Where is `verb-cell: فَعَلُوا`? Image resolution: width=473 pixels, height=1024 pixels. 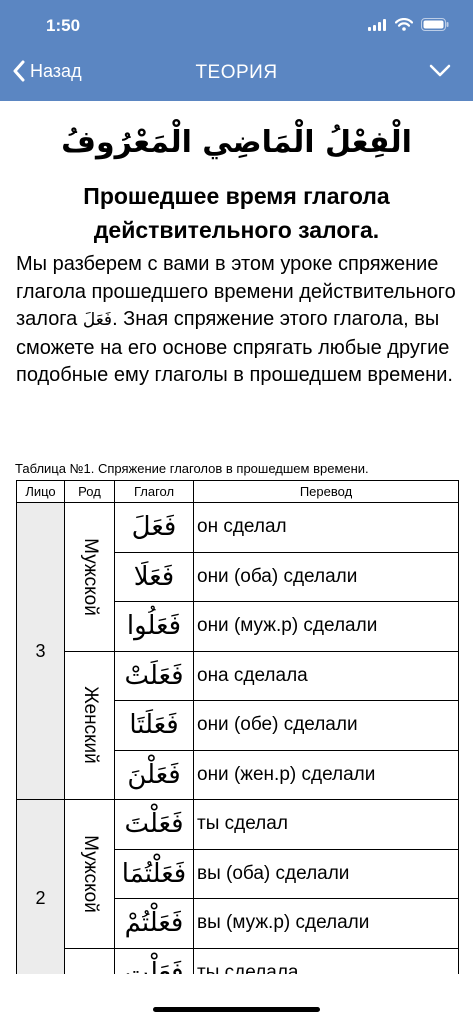 verb-cell: فَعَلُوا is located at coordinates (154, 626).